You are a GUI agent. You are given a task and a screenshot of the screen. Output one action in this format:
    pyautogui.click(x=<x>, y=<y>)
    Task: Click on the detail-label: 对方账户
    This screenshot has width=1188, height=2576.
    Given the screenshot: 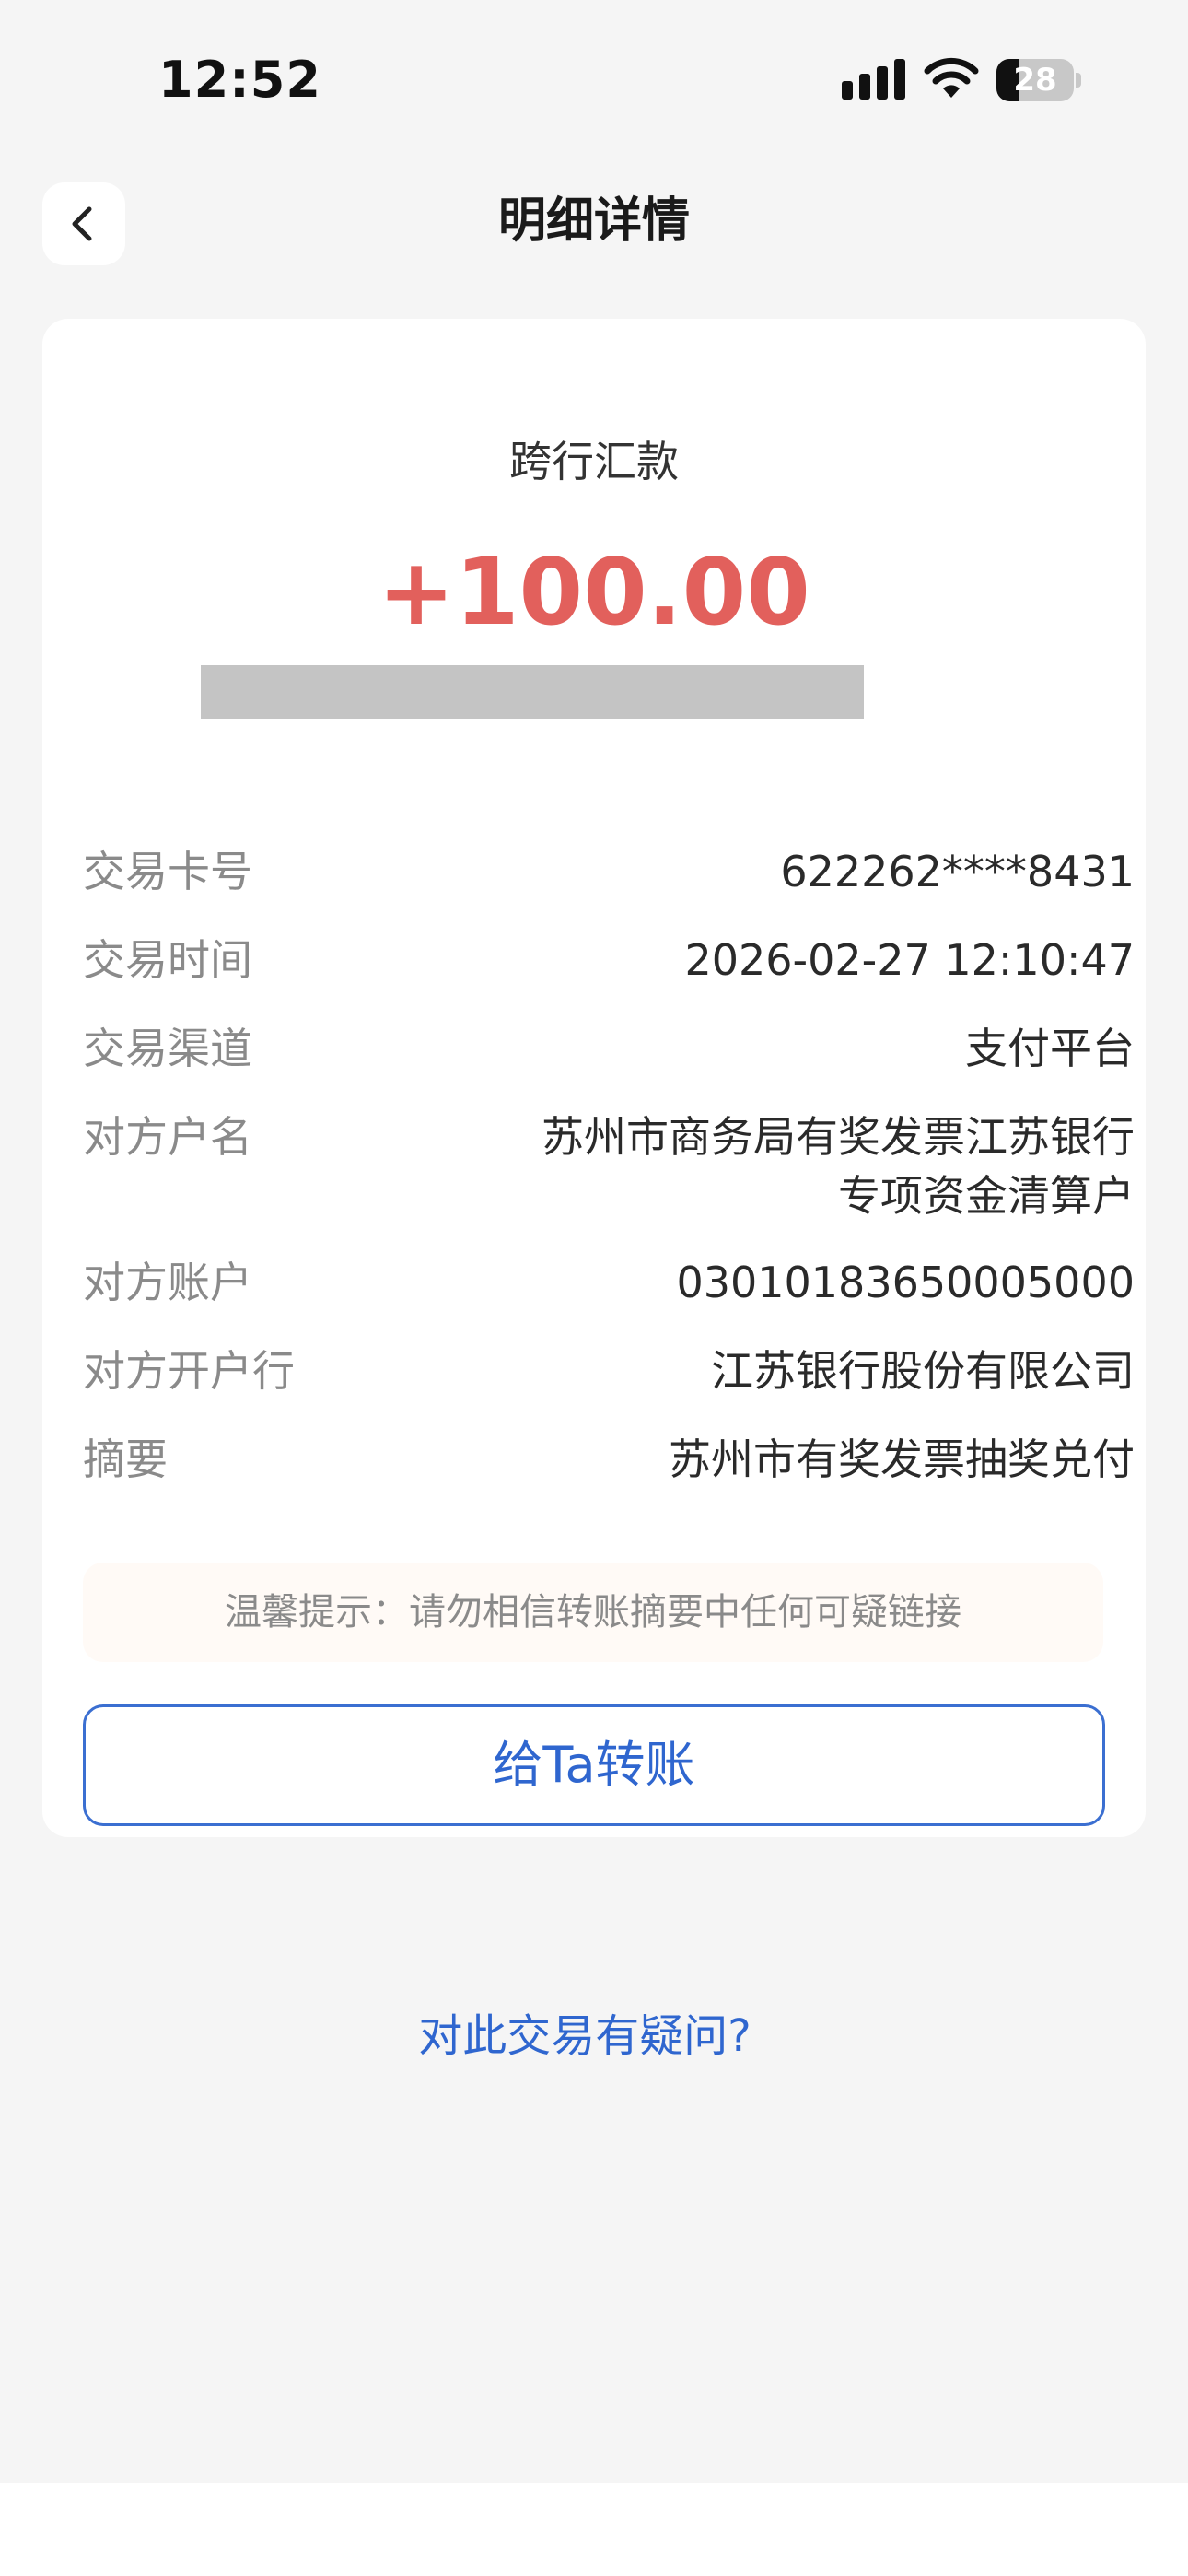 What is the action you would take?
    pyautogui.click(x=167, y=1282)
    